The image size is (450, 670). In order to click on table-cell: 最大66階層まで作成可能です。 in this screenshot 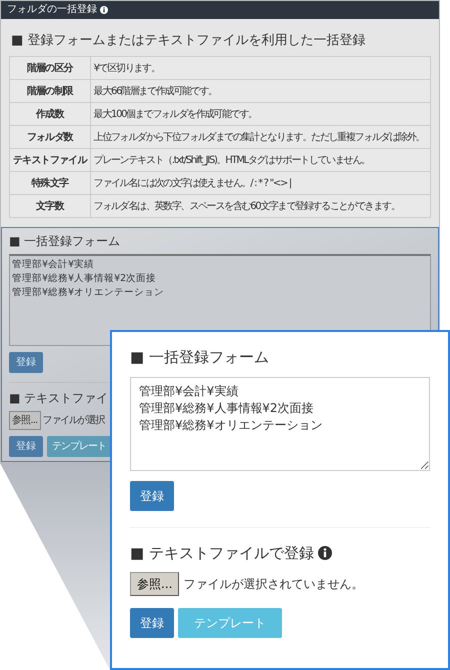, I will do `click(260, 91)`.